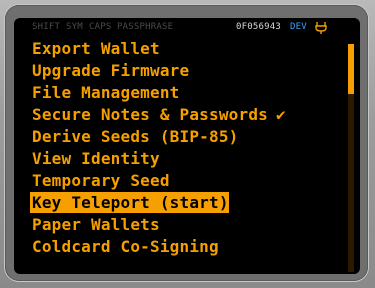  What do you see at coordinates (46, 27) in the screenshot?
I see `shift-indicator: SHIFT` at bounding box center [46, 27].